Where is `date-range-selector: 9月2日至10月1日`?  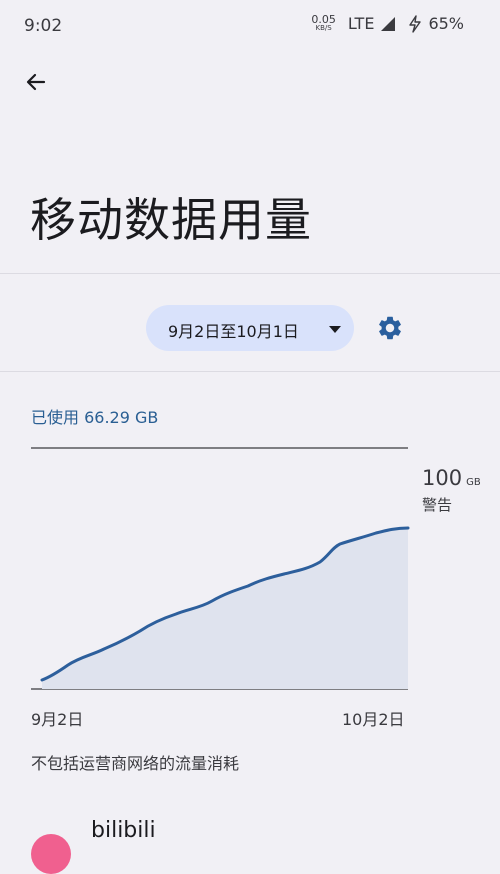 date-range-selector: 9月2日至10月1日 is located at coordinates (250, 328).